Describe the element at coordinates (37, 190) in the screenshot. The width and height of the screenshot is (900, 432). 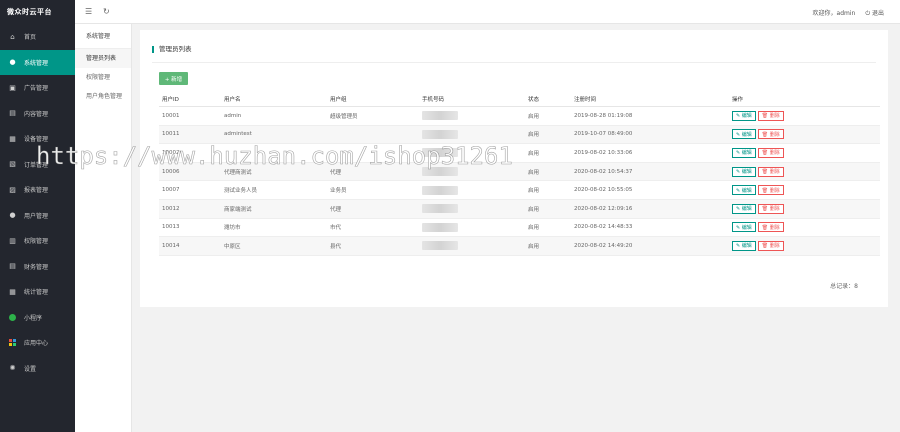
I see `sidebar-item-report: ▨ 报表管理` at that location.